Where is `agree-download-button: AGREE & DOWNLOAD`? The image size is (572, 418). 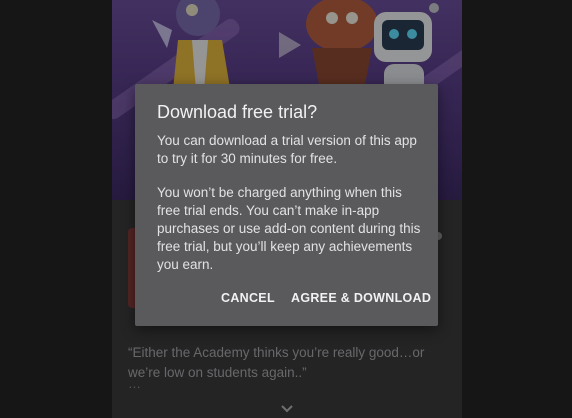
agree-download-button: AGREE & DOWNLOAD is located at coordinates (361, 298).